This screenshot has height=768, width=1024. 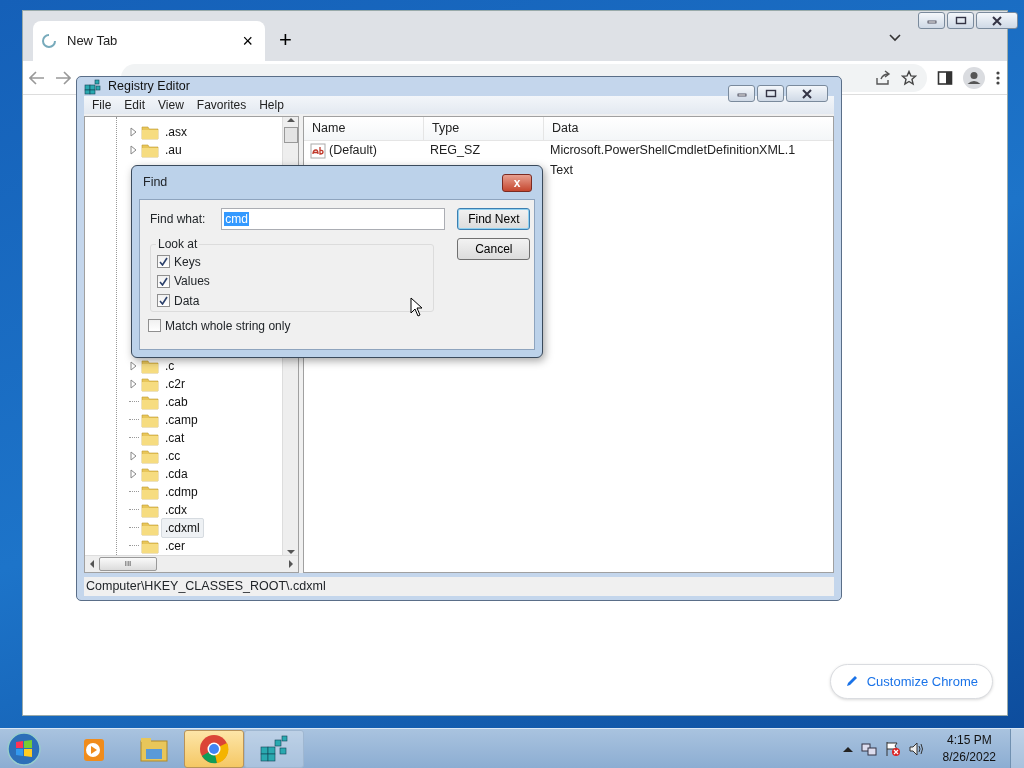 What do you see at coordinates (92, 563) in the screenshot?
I see `scroll-left-icon` at bounding box center [92, 563].